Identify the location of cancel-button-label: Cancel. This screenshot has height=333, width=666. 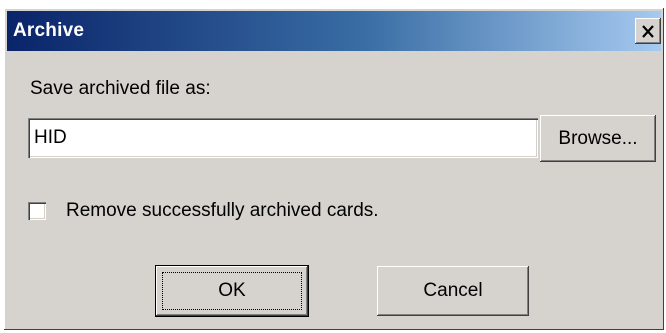
(453, 290).